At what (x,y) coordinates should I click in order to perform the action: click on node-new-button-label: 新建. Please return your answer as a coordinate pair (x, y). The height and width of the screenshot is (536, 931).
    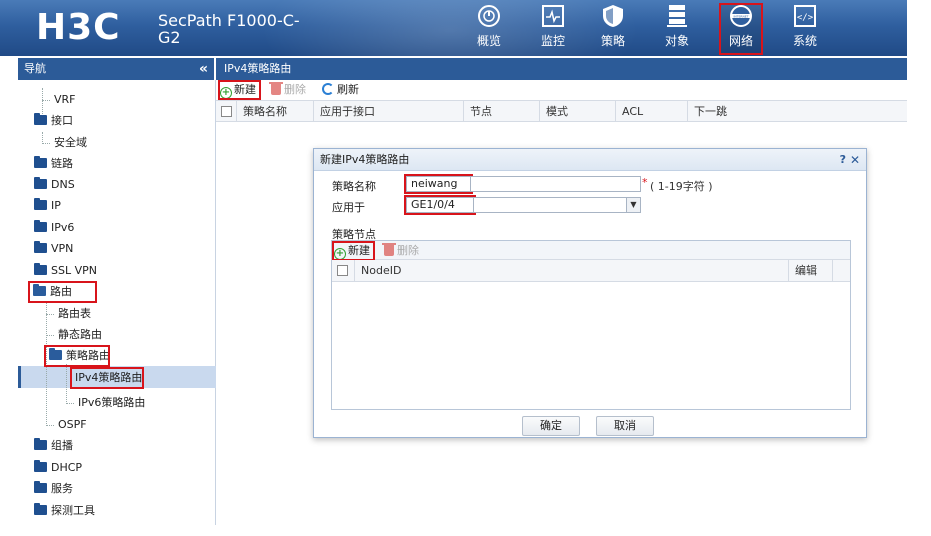
    Looking at the image, I should click on (359, 250).